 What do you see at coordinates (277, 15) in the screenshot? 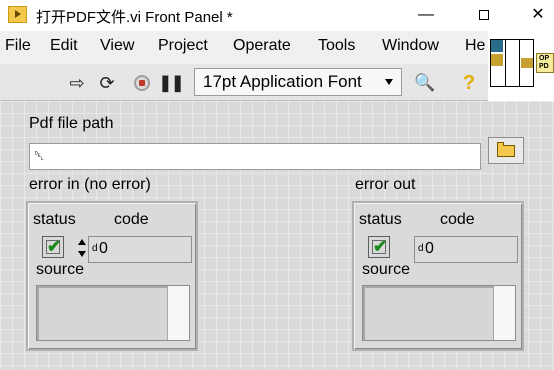
I see `title-bar: 打开PDF文件.vi Front Panel * — ✕` at bounding box center [277, 15].